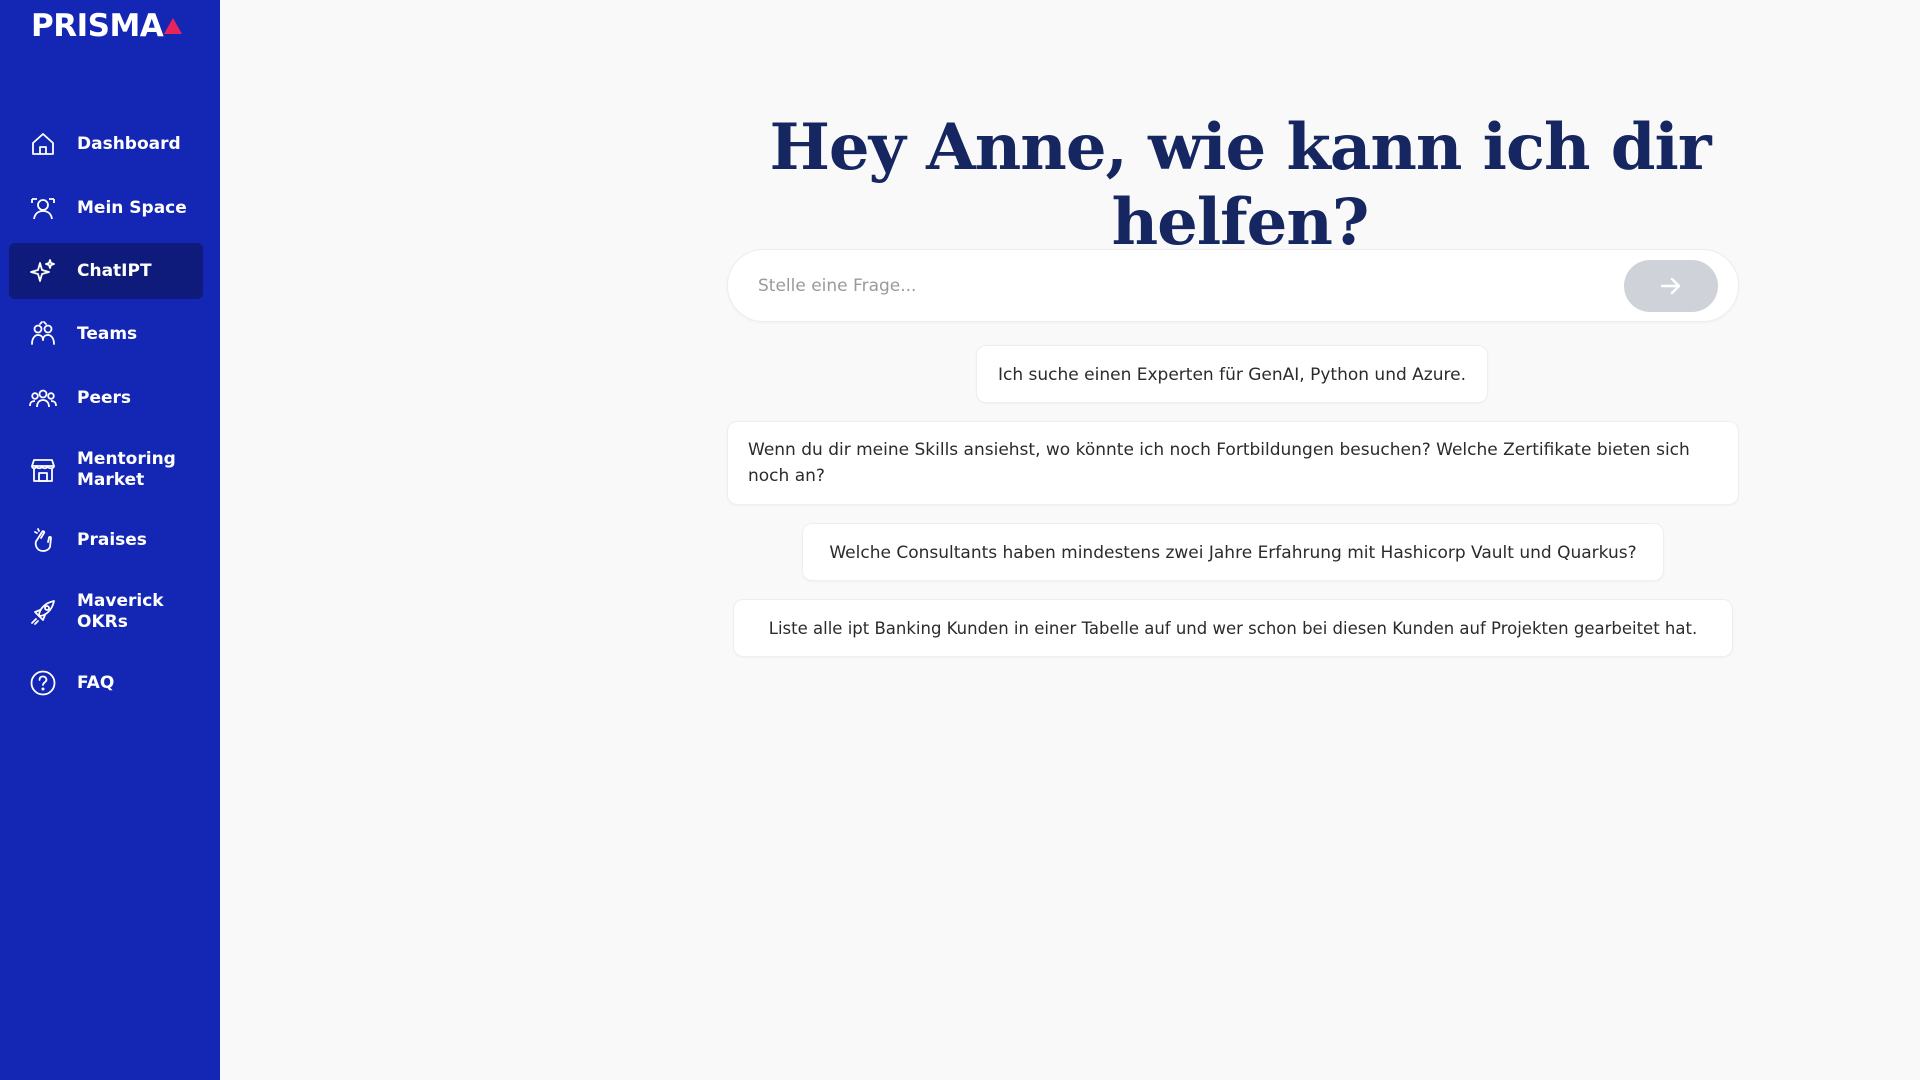 Image resolution: width=1920 pixels, height=1080 pixels. I want to click on sidebar-item-chatipt: ChatIPT, so click(106, 271).